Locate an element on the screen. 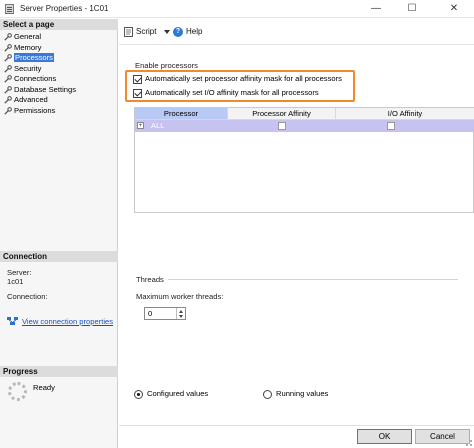 The width and height of the screenshot is (474, 448). configured-values-radio is located at coordinates (138, 394).